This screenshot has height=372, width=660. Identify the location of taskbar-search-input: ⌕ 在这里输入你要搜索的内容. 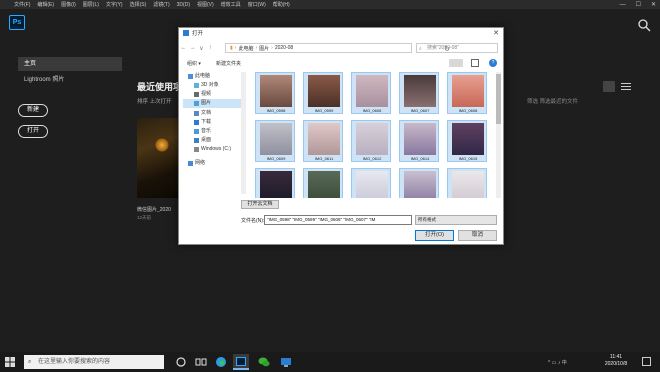
(94, 362).